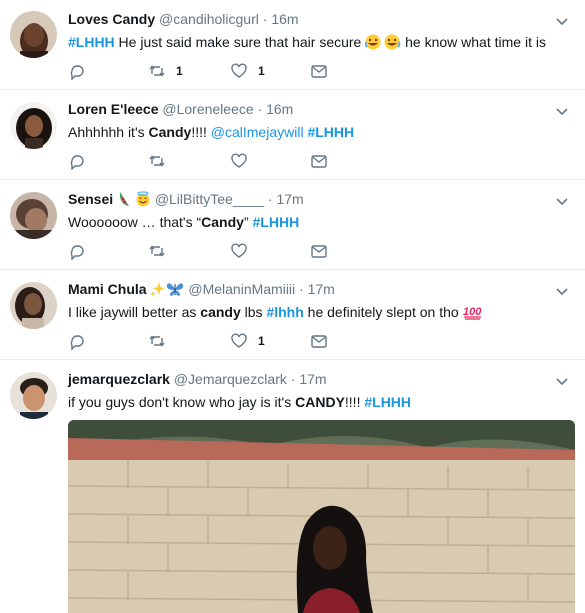  I want to click on tweet-header: jemarquezclark @Jemarquezclark · 17m, so click(311, 380).